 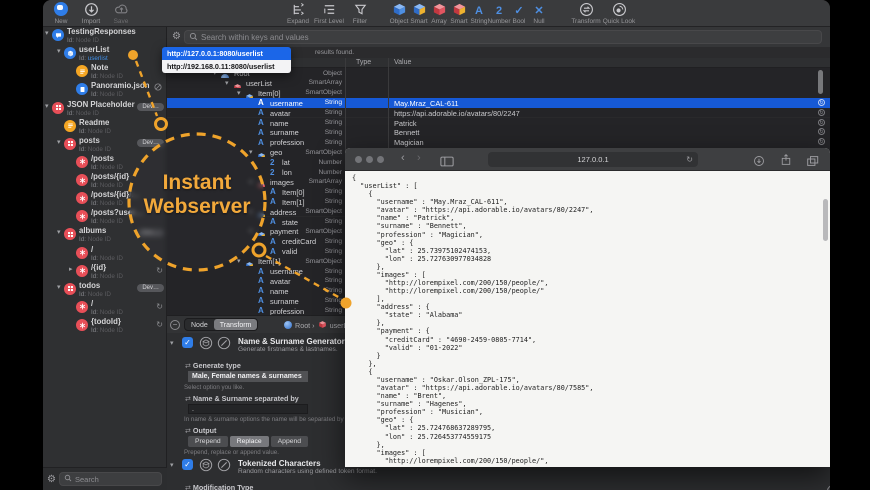 I want to click on output-button-replace: Replace, so click(x=249, y=441).